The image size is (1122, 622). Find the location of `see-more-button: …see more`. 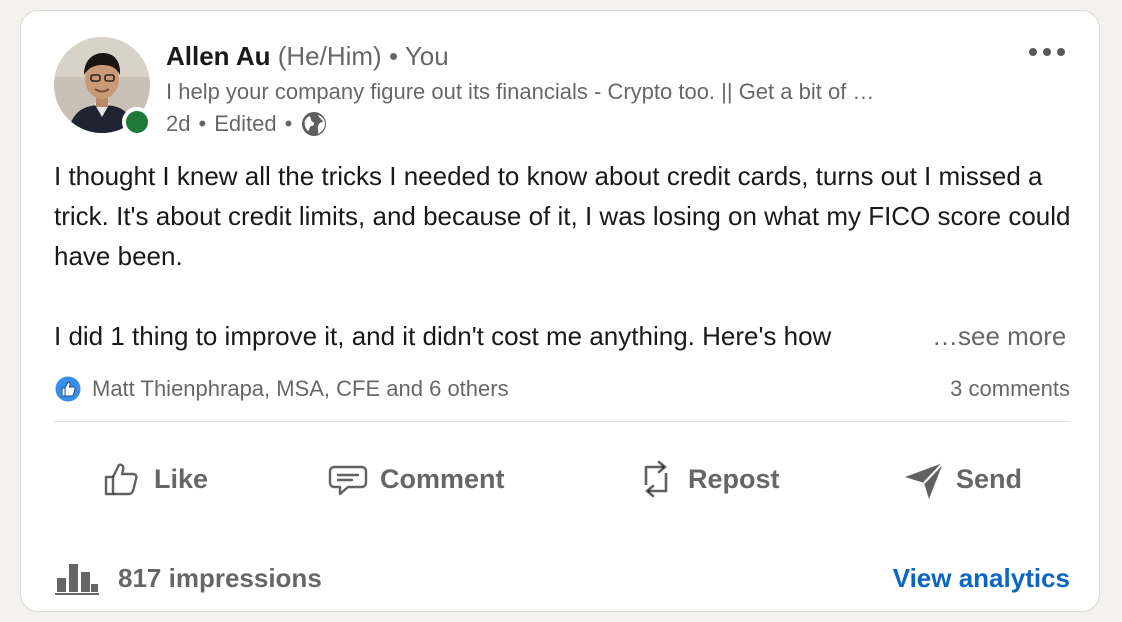

see-more-button: …see more is located at coordinates (997, 336).